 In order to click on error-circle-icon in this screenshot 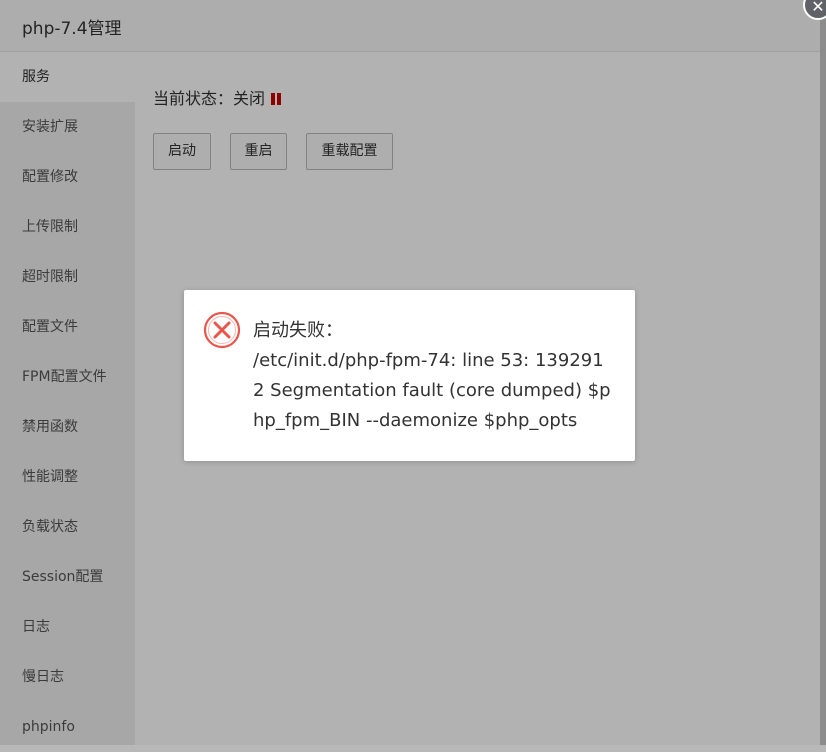, I will do `click(222, 330)`.